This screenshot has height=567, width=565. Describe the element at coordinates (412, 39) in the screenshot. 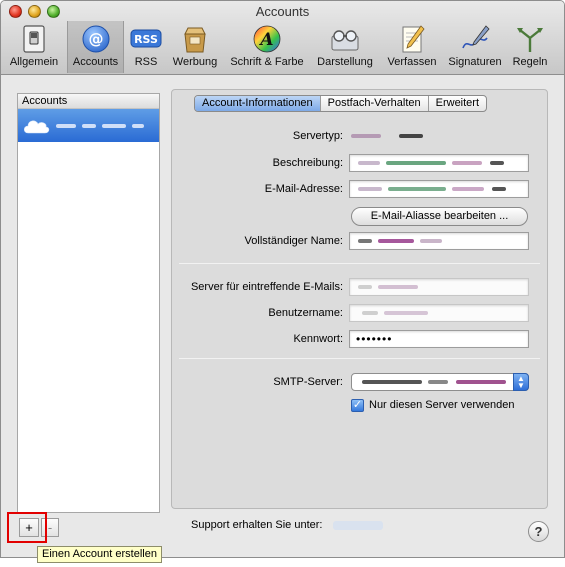

I see `composing-icon` at that location.